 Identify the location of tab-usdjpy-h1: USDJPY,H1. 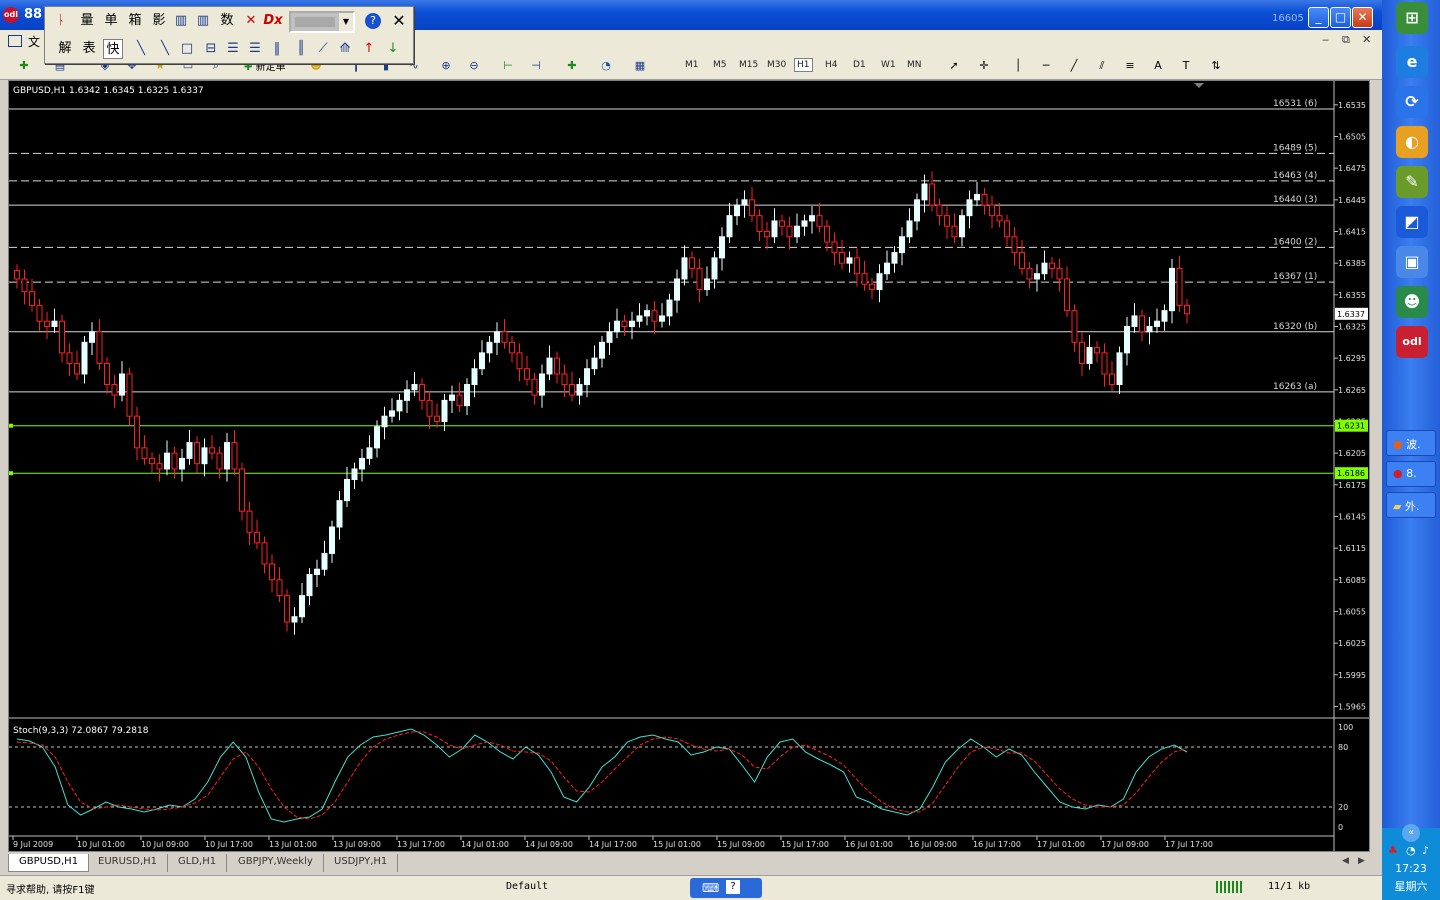
(361, 863).